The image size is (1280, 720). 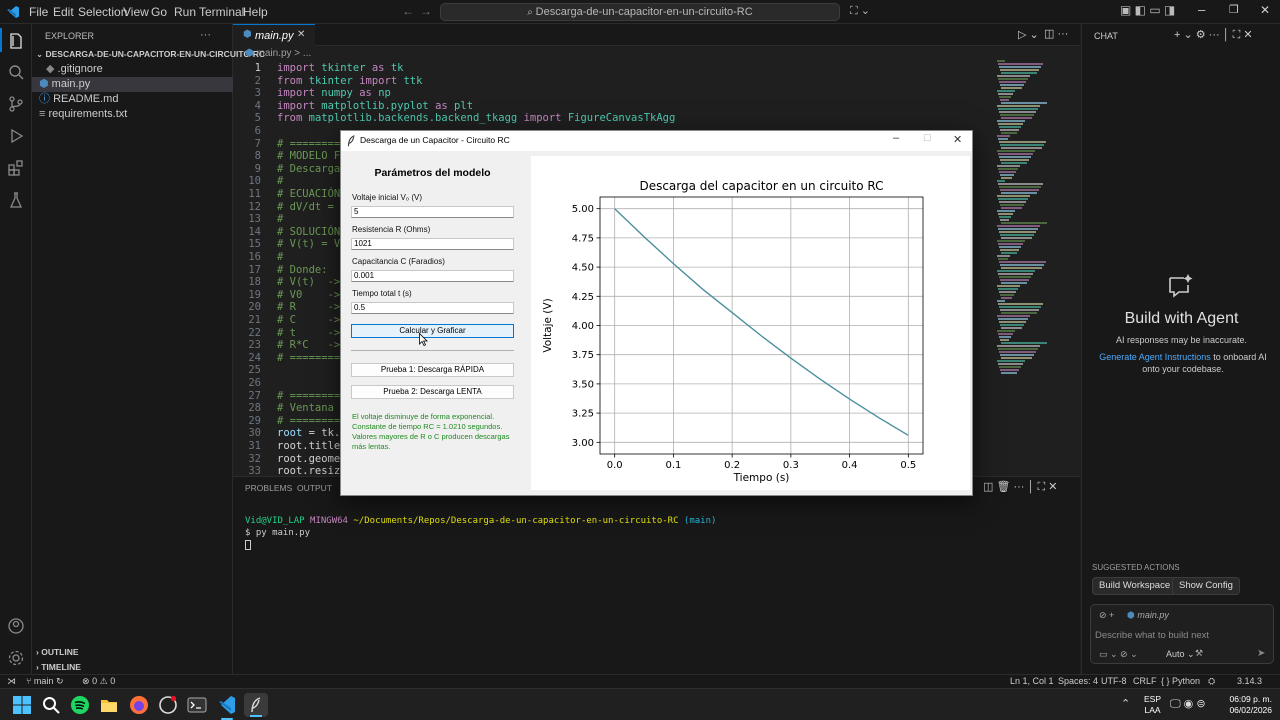 What do you see at coordinates (1213, 35) in the screenshot?
I see `chat-toolbar-icons: + ⌄ ⚙ ··· │ ⛶ ✕` at bounding box center [1213, 35].